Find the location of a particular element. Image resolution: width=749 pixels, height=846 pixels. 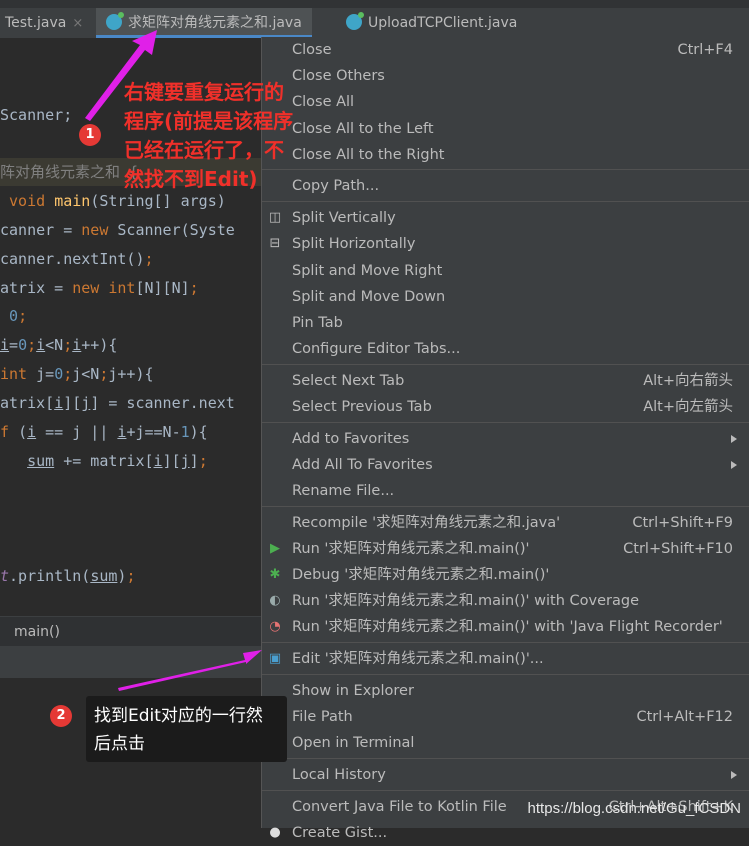

menu-item-label: Debug '求矩阵对角线元素之和.main()' is located at coordinates (421, 575).